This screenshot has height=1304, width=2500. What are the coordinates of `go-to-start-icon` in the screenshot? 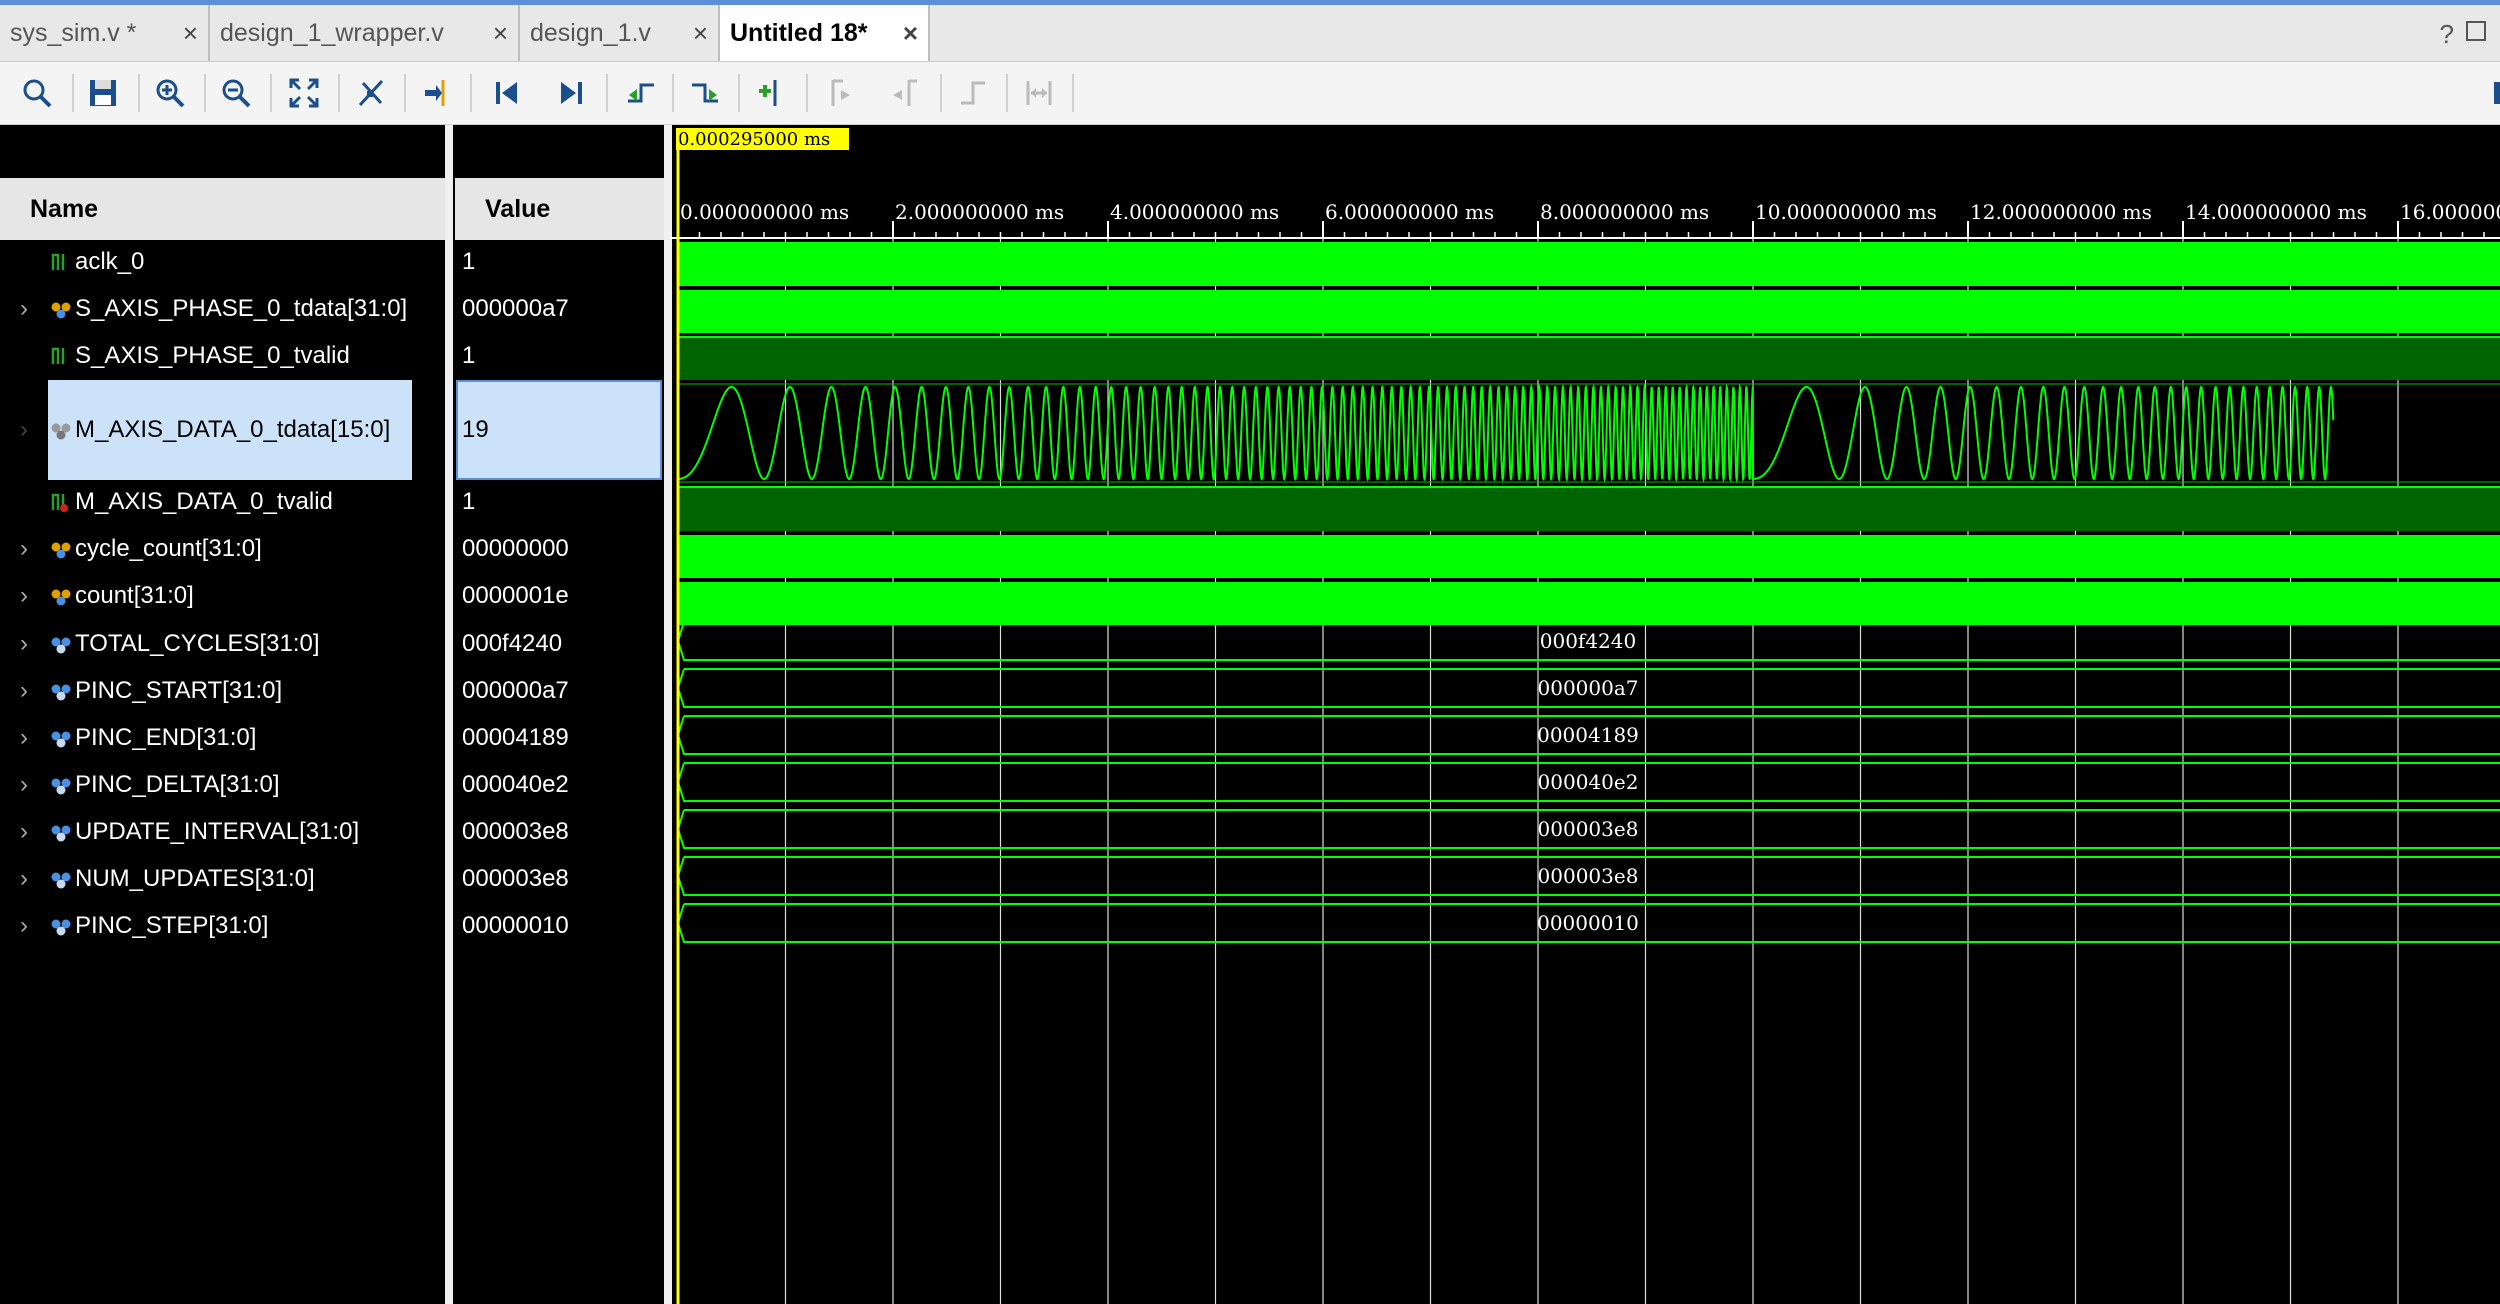 It's located at (506, 93).